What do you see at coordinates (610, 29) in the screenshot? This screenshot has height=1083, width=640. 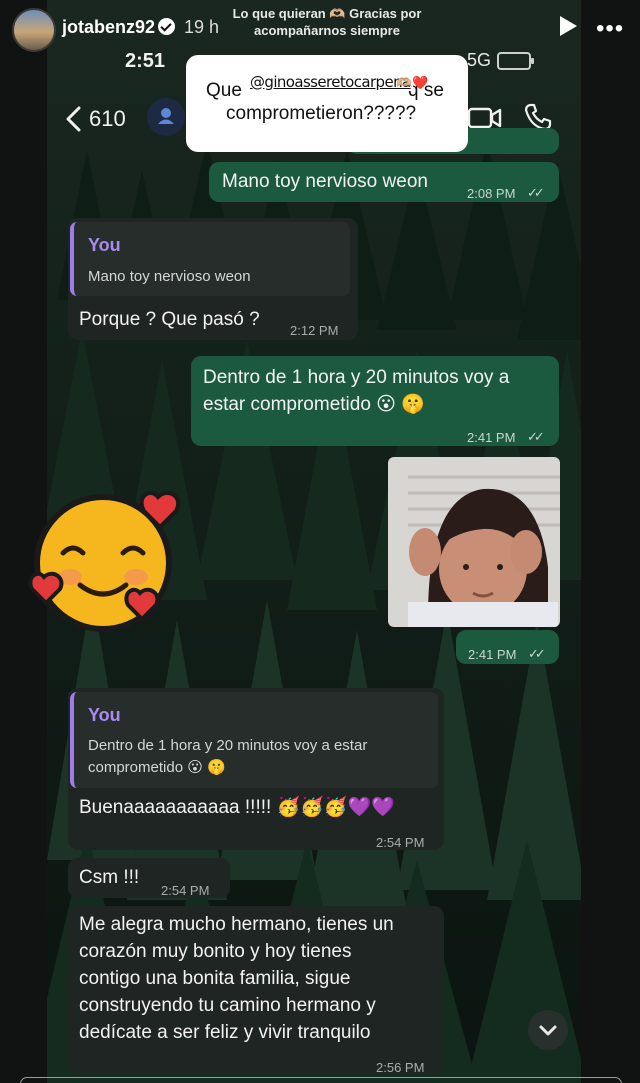 I see `more-options-icon: •••` at bounding box center [610, 29].